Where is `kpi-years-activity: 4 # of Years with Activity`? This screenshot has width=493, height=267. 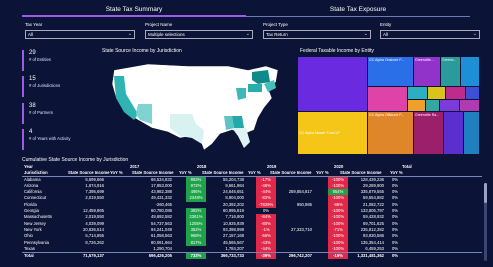 kpi-years-activity: 4 # of Years with Activity is located at coordinates (52, 139).